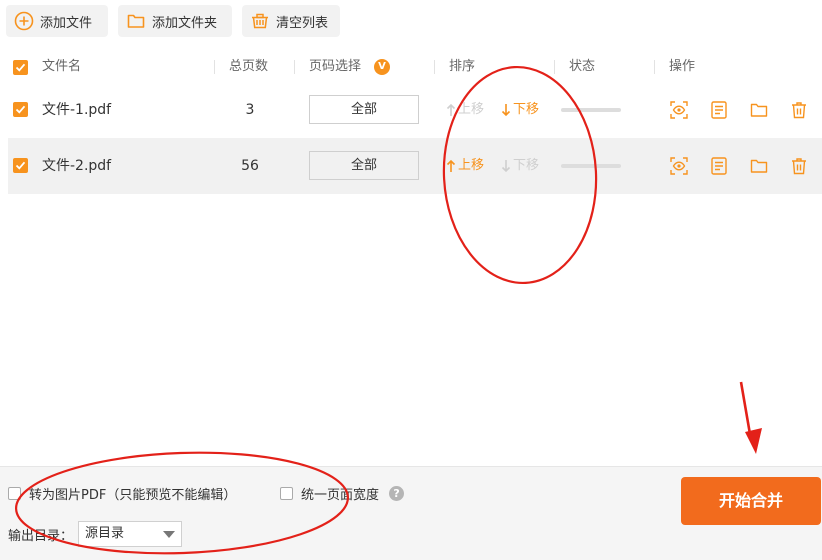 This screenshot has height=560, width=822. I want to click on select-all-checkbox, so click(20, 67).